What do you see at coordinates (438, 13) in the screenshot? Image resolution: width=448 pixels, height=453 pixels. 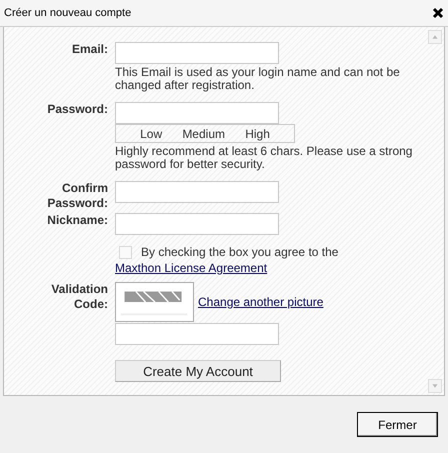 I see `close-icon` at bounding box center [438, 13].